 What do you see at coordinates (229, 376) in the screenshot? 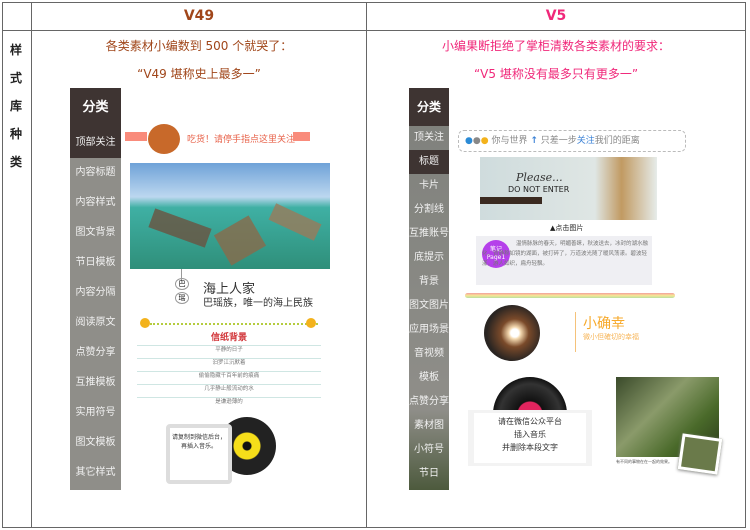
I see `letter-line: 偷偷隐藏千百年前的痕痛` at bounding box center [229, 376].